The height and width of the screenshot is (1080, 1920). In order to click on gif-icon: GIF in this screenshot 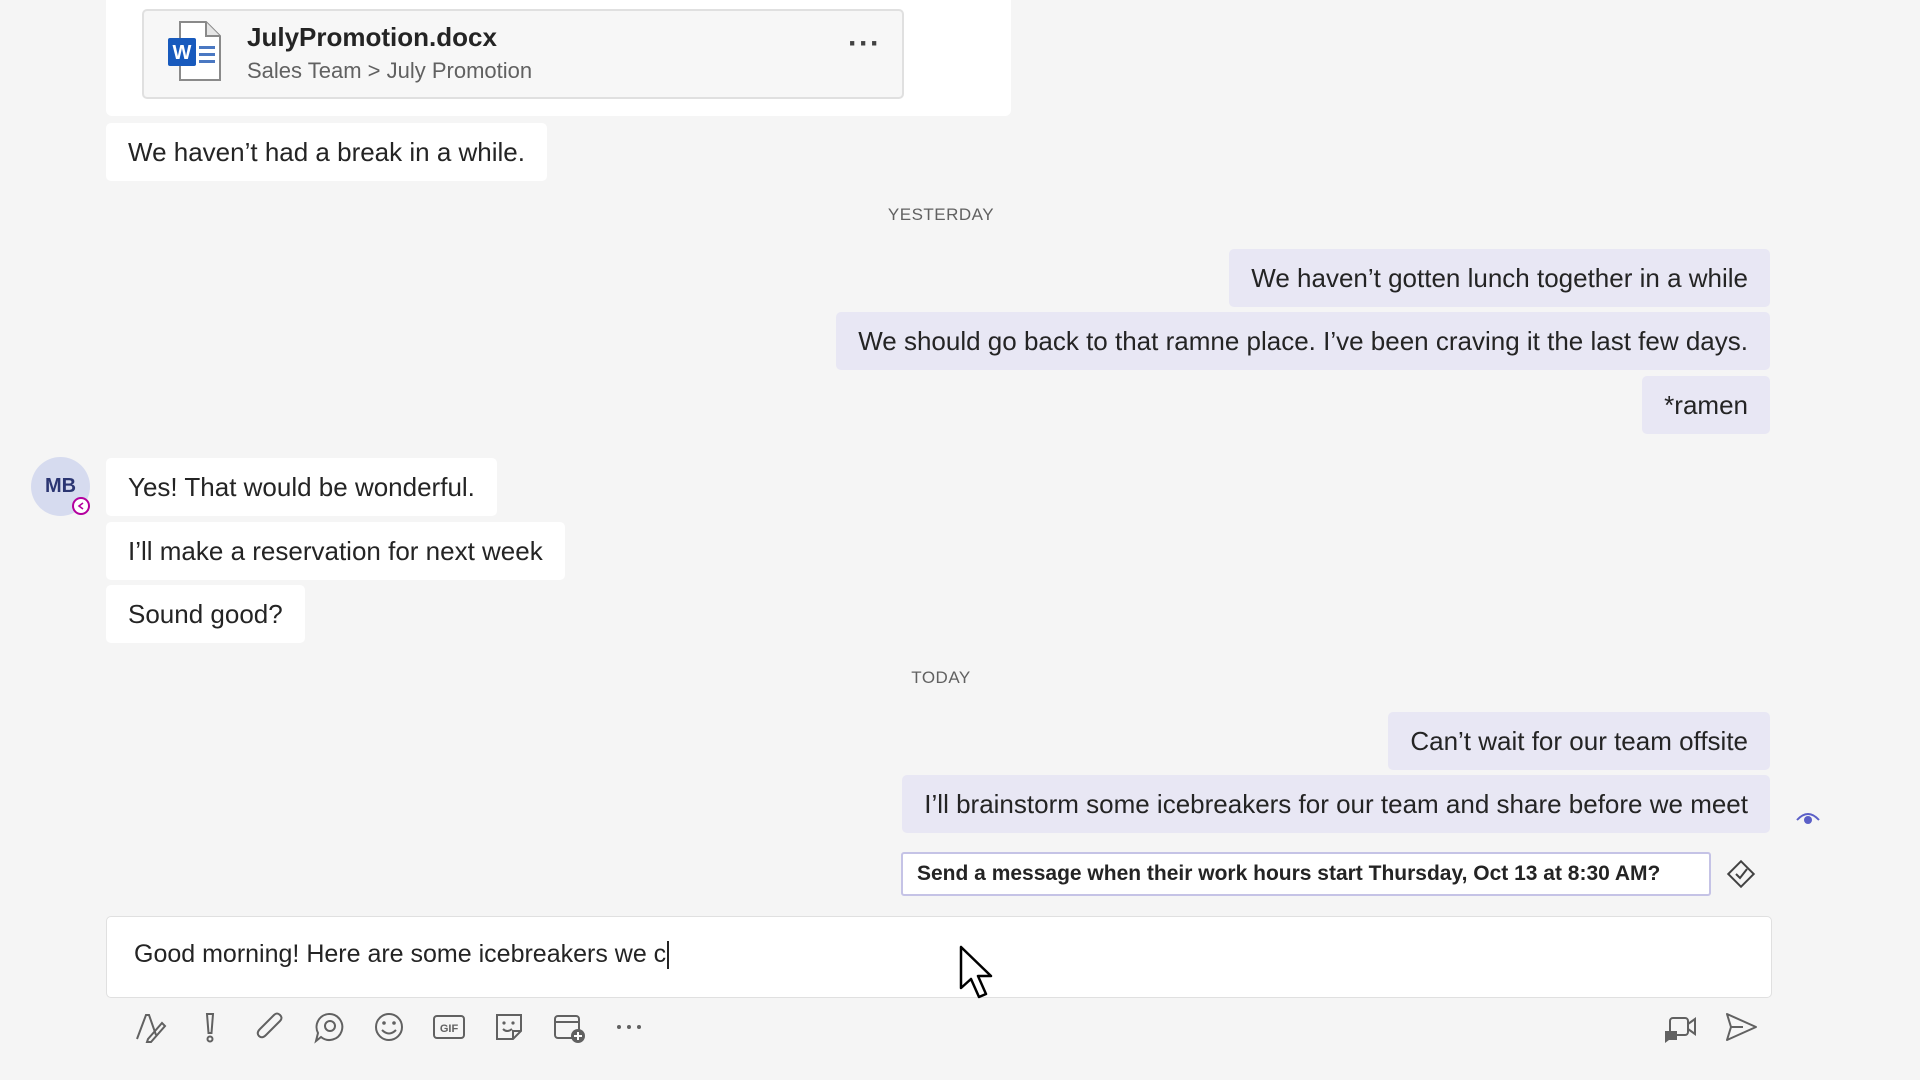, I will do `click(449, 1027)`.